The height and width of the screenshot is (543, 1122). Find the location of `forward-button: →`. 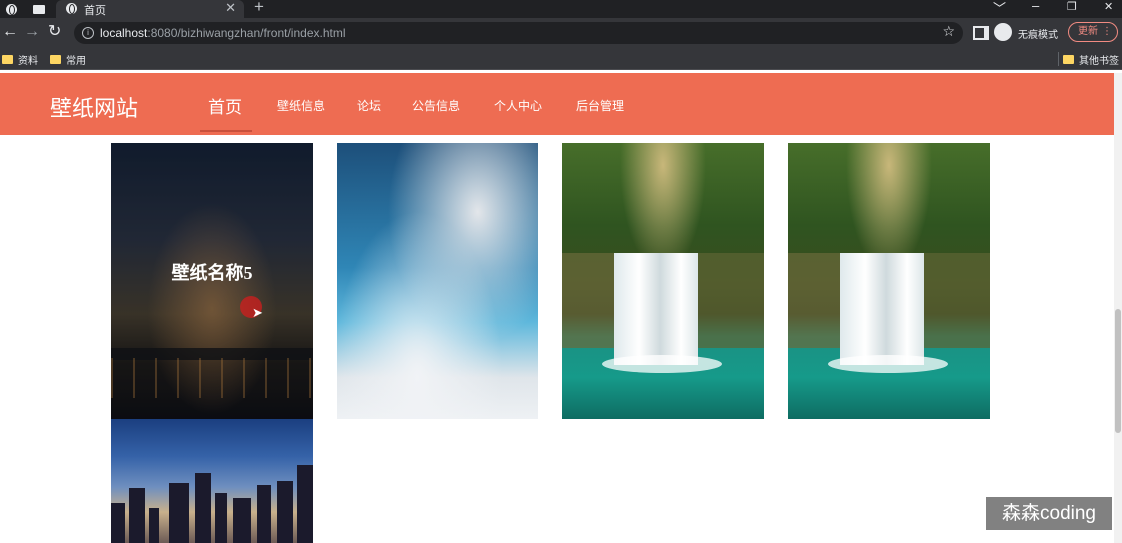

forward-button: → is located at coordinates (32, 32).